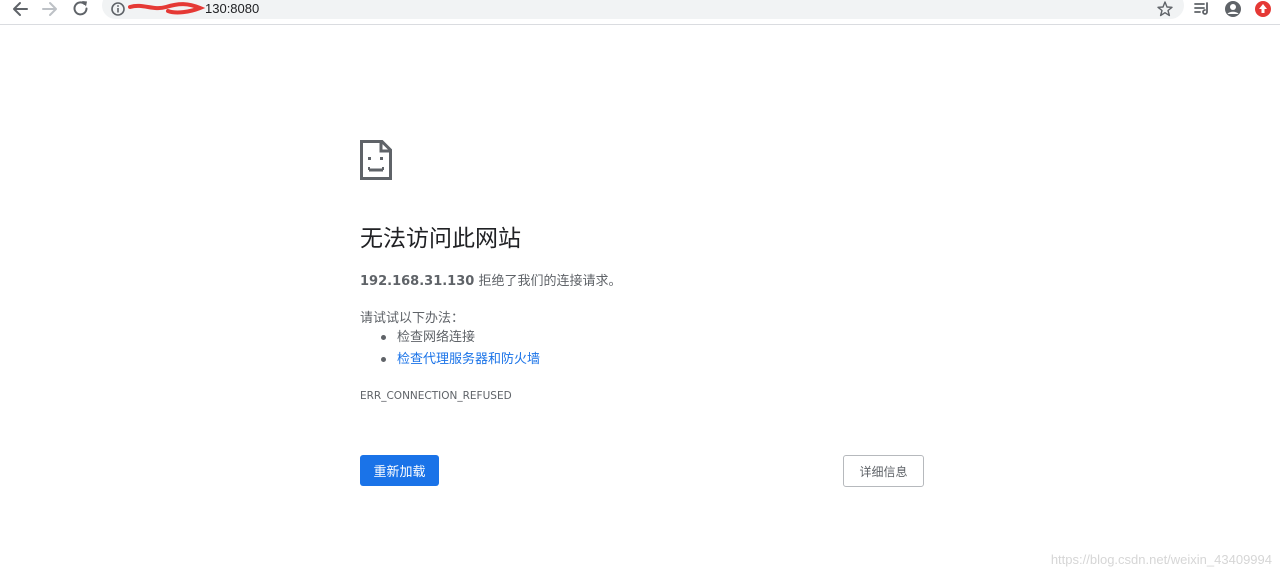  Describe the element at coordinates (643, 9) in the screenshot. I see `address-bar` at that location.